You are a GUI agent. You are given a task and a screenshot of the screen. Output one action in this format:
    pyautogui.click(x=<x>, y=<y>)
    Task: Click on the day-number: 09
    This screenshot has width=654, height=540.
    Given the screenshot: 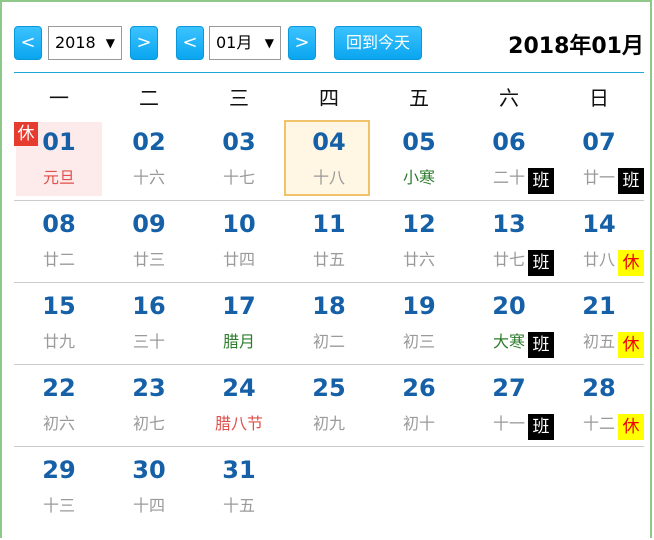 What is the action you would take?
    pyautogui.click(x=149, y=224)
    